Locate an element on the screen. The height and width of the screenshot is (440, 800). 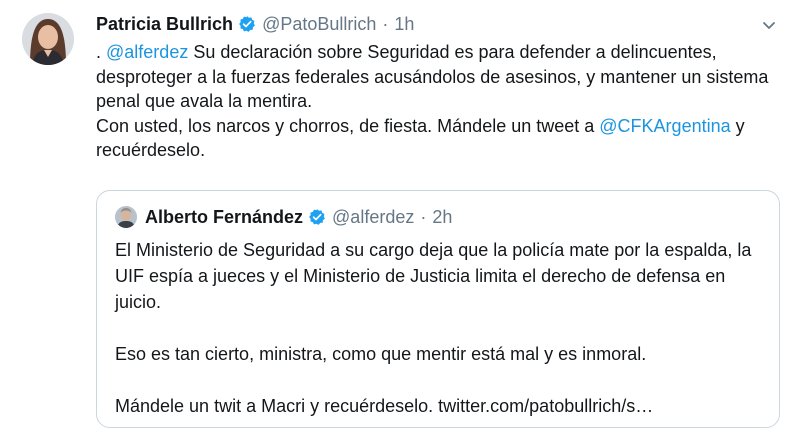
quoted-tweet-header: Alberto Fernández @alferdez · 2h is located at coordinates (283, 217).